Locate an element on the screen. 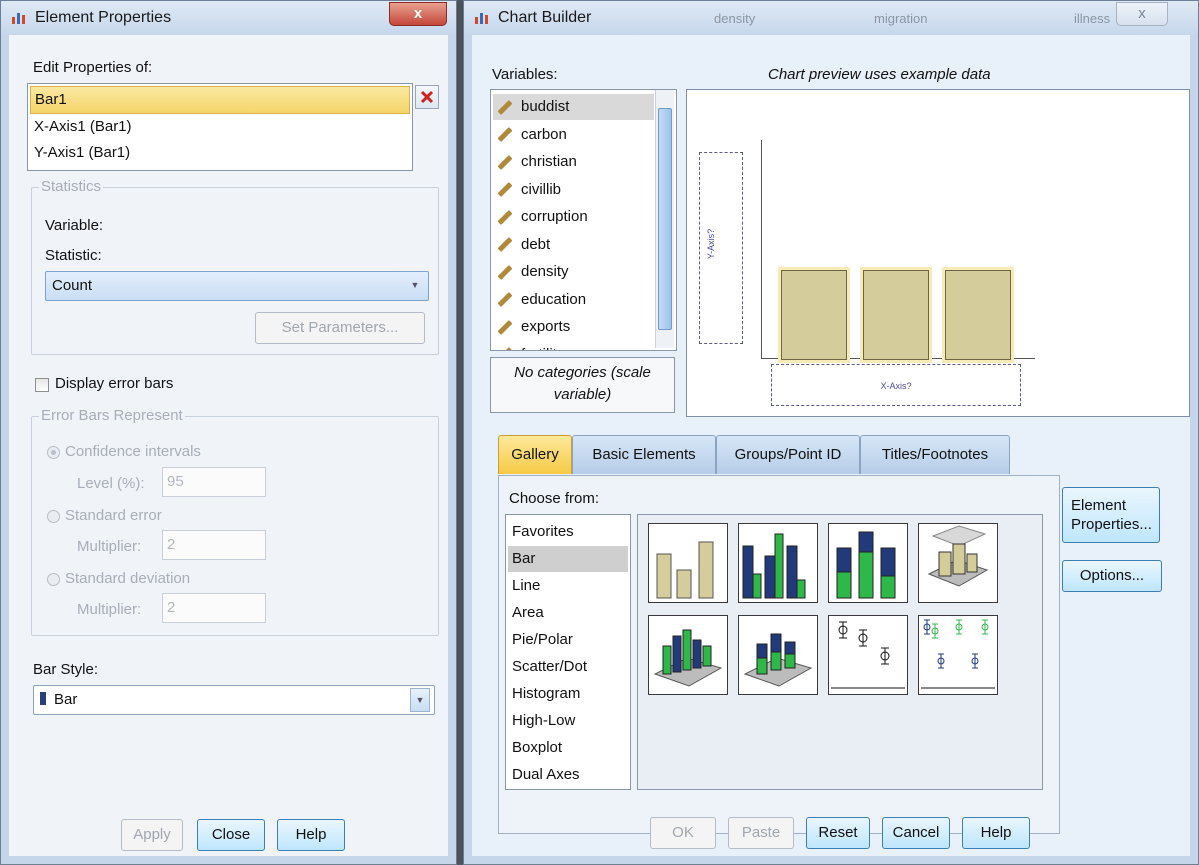  variable-item: christian is located at coordinates (573, 162).